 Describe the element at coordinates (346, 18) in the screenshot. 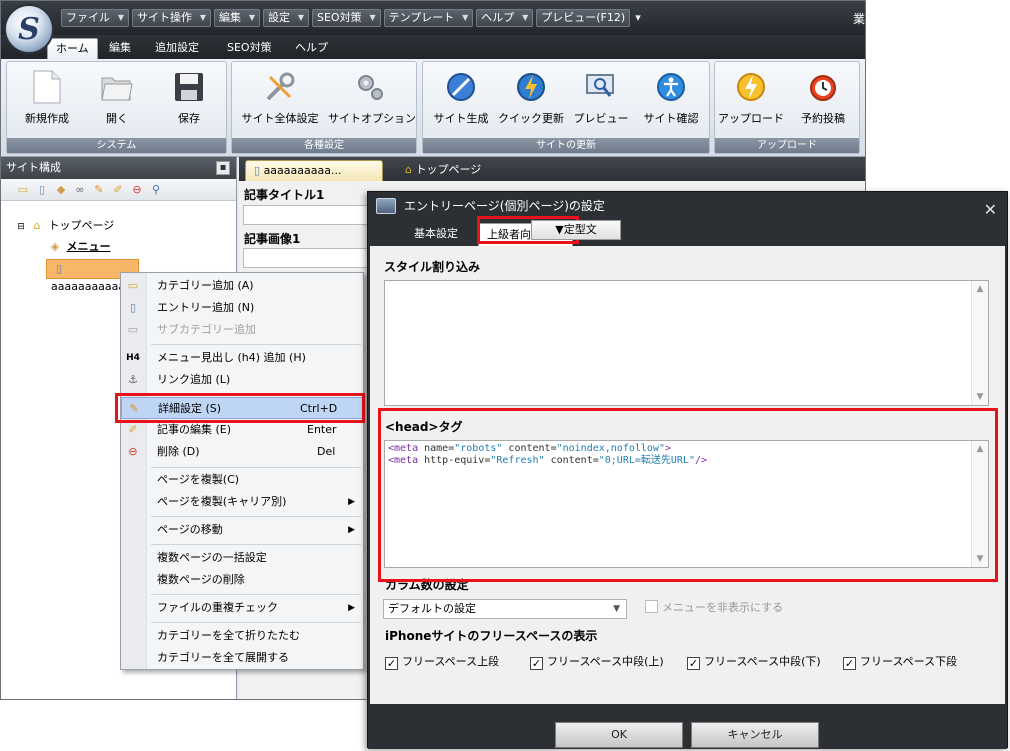

I see `menu-seo: SEO対策` at that location.